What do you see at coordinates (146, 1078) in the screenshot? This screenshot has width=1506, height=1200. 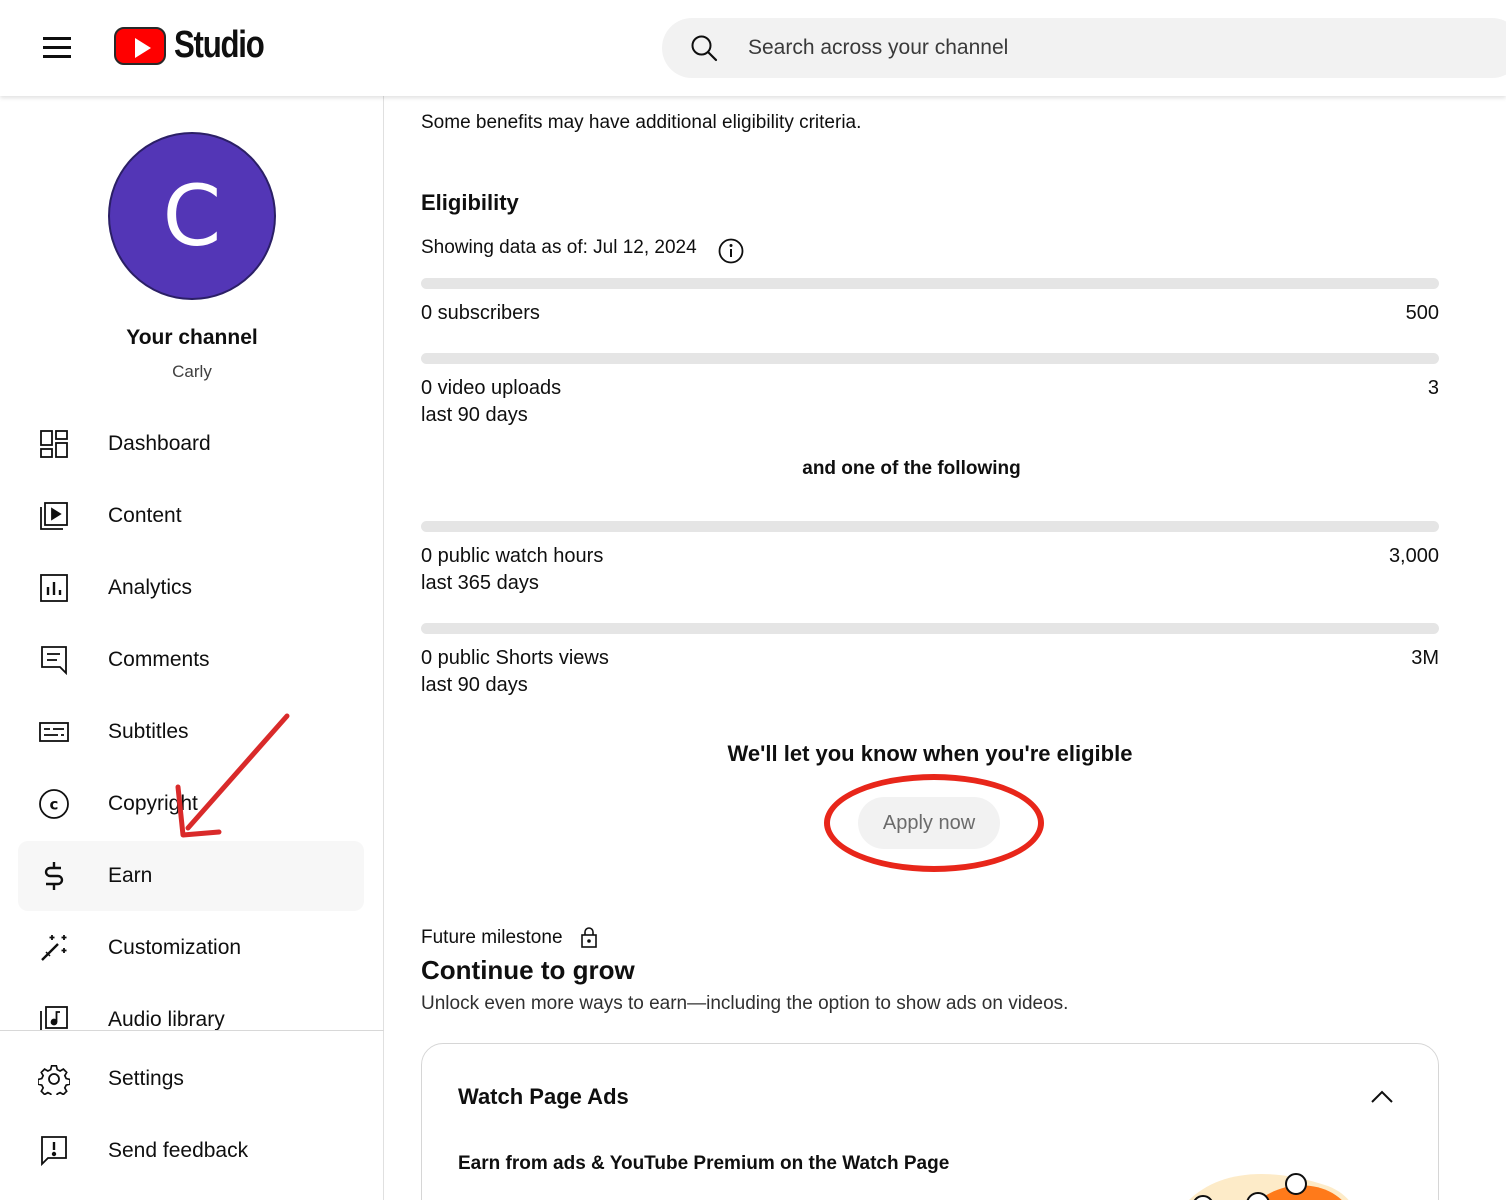 I see `sidebar-item-label: Settings` at bounding box center [146, 1078].